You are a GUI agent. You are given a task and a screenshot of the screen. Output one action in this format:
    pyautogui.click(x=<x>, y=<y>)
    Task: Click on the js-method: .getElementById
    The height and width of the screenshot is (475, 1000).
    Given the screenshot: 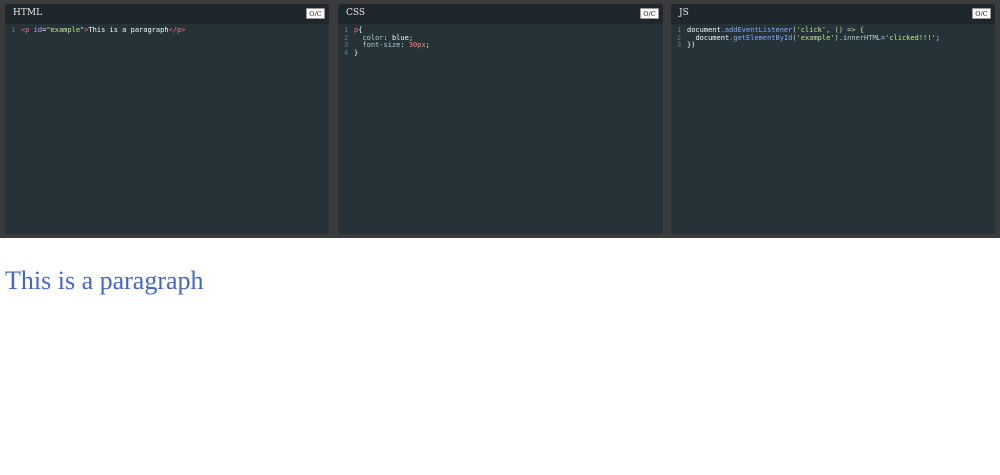 What is the action you would take?
    pyautogui.click(x=761, y=37)
    